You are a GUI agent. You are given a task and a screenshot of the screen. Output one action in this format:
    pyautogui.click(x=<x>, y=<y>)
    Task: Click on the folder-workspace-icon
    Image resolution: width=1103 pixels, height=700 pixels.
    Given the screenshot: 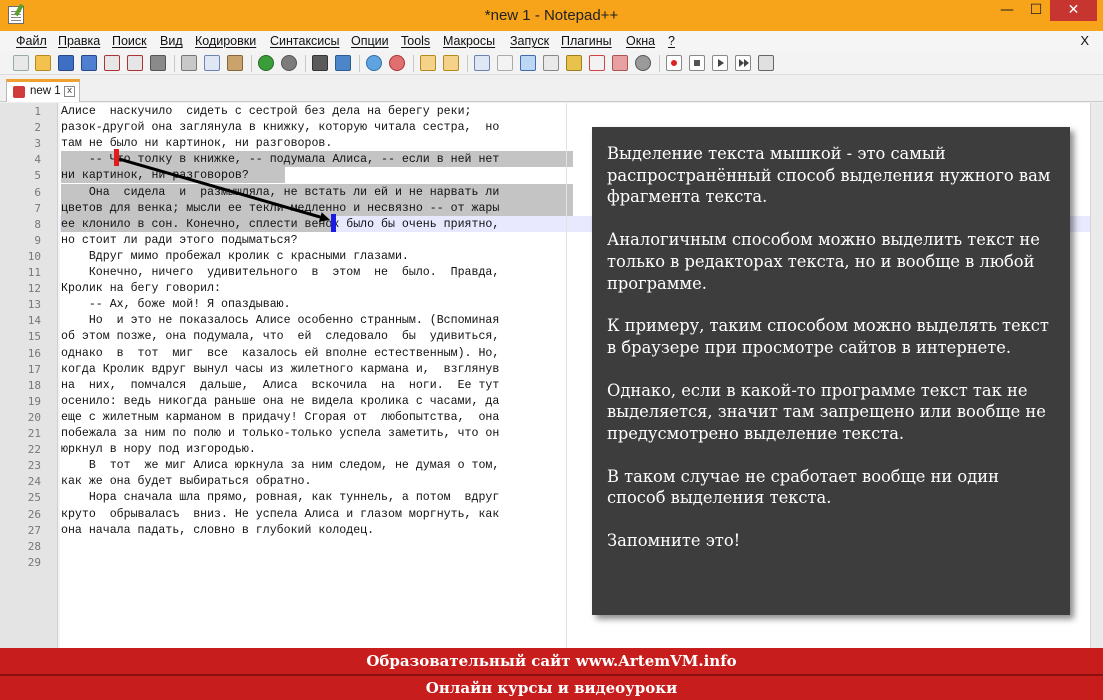 What is the action you would take?
    pyautogui.click(x=620, y=63)
    